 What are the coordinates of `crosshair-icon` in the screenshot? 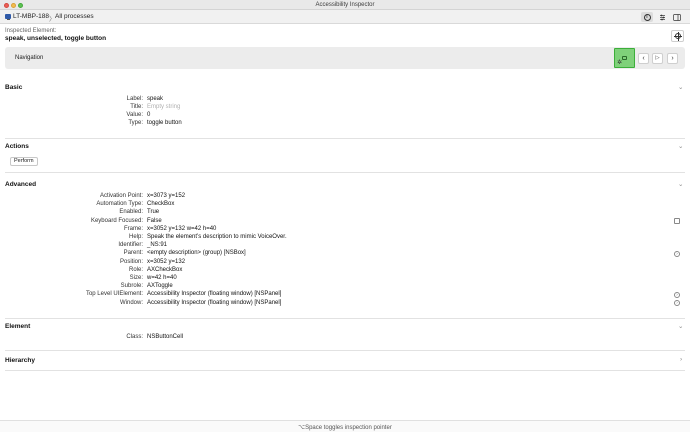 It's located at (678, 36).